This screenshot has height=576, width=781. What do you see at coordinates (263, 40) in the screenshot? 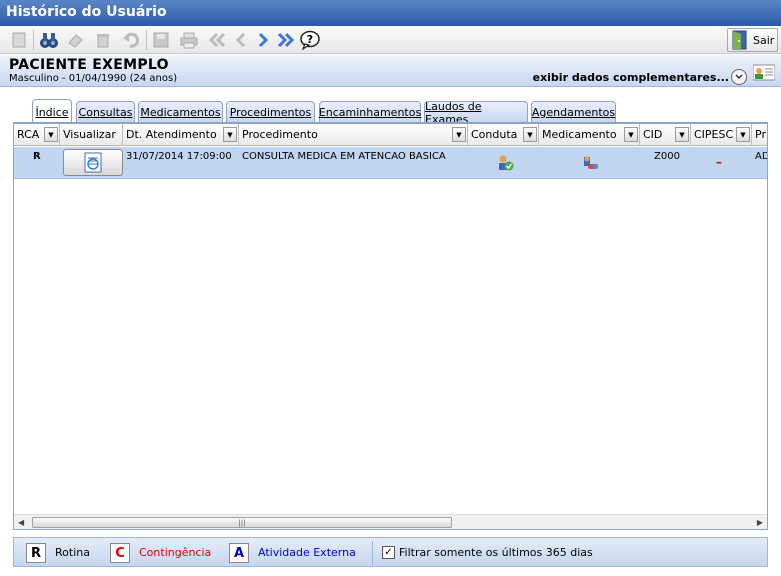
I see `next-record-icon` at bounding box center [263, 40].